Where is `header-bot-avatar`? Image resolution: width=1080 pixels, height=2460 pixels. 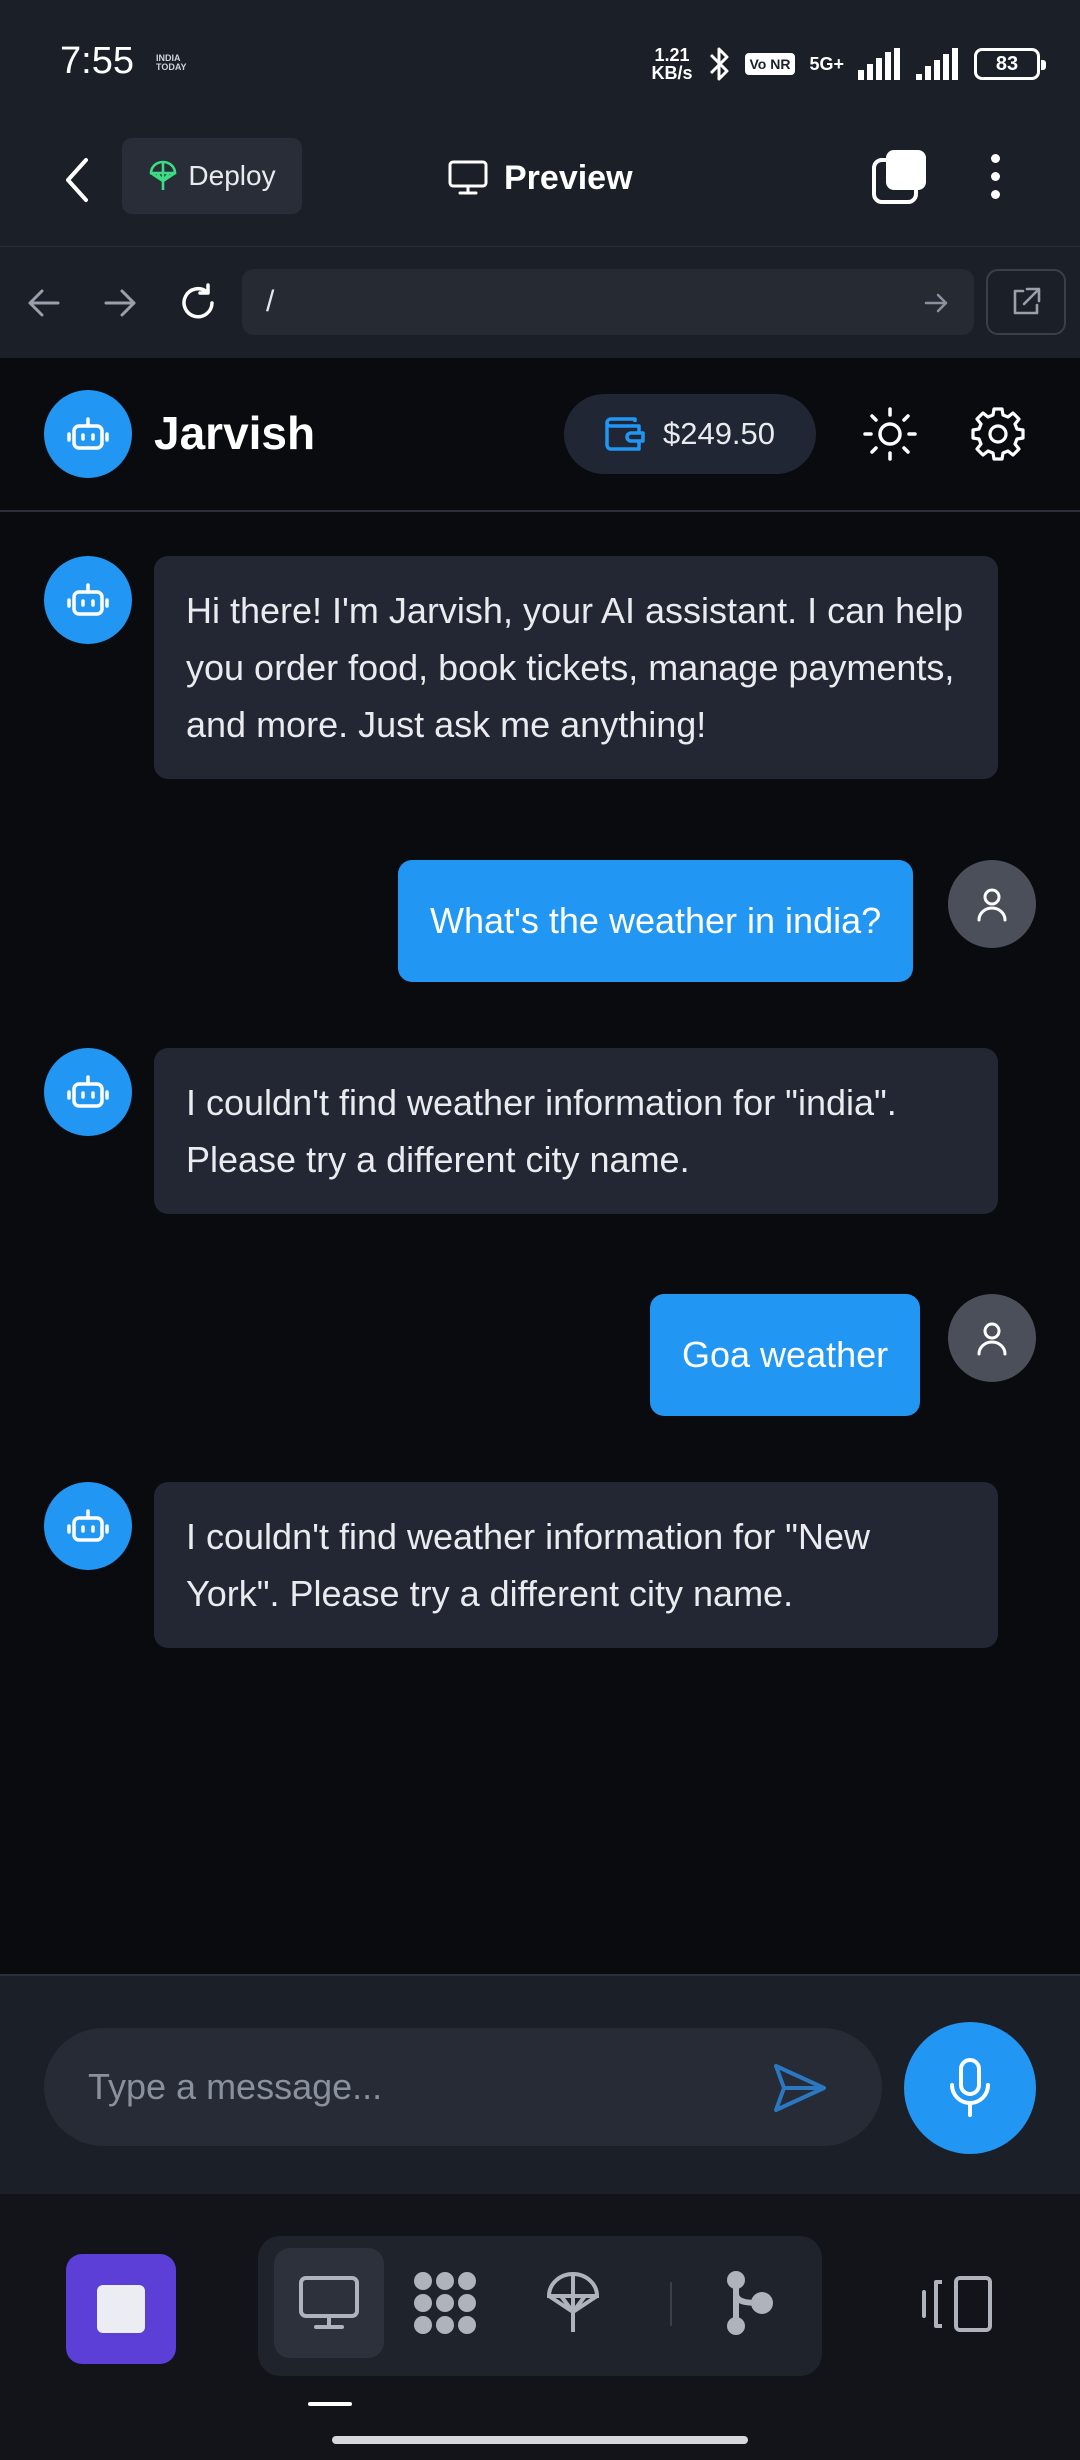
header-bot-avatar is located at coordinates (88, 434).